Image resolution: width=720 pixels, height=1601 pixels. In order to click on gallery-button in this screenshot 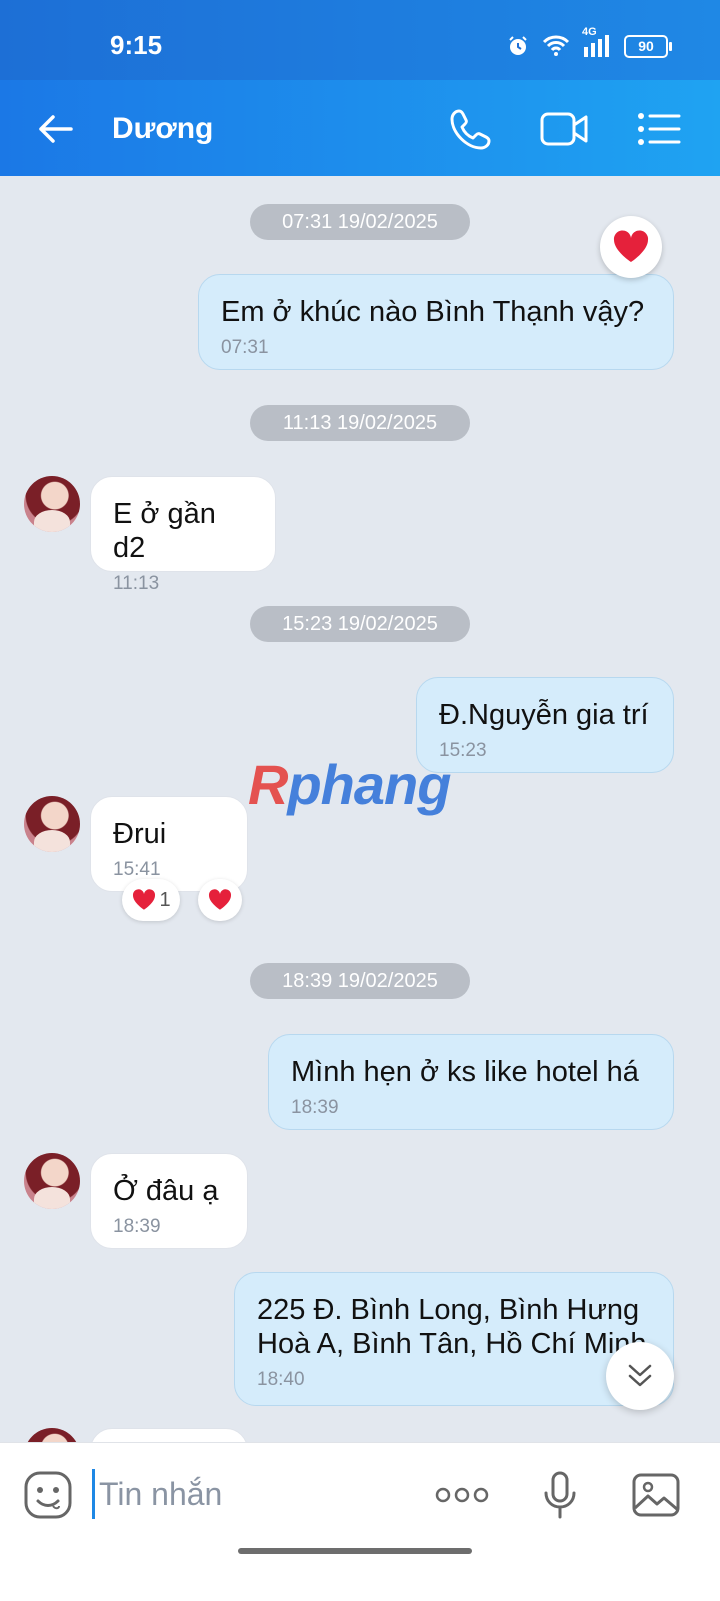, I will do `click(656, 1495)`.